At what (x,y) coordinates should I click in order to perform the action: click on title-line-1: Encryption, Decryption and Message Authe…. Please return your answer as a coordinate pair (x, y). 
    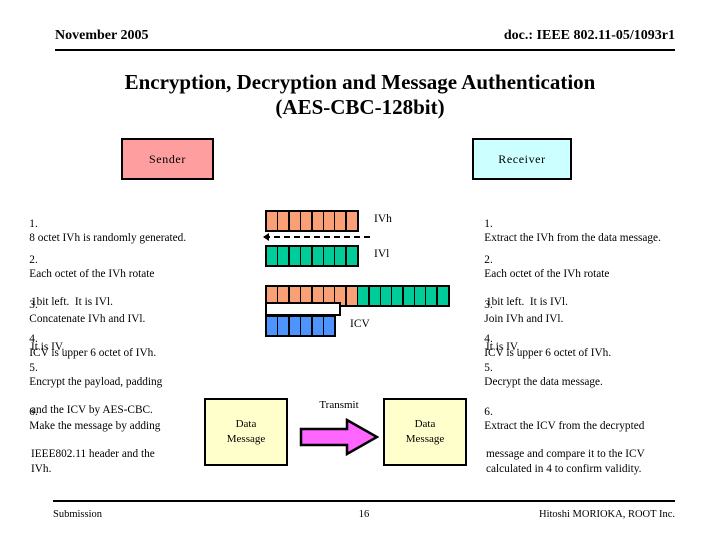
    Looking at the image, I should click on (360, 82).